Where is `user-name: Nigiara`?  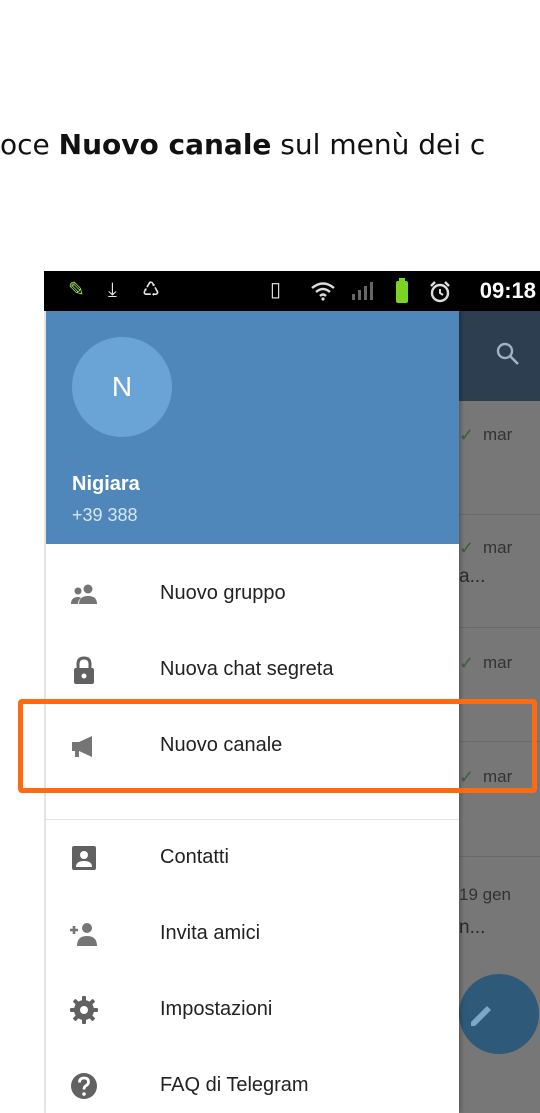 user-name: Nigiara is located at coordinates (106, 484).